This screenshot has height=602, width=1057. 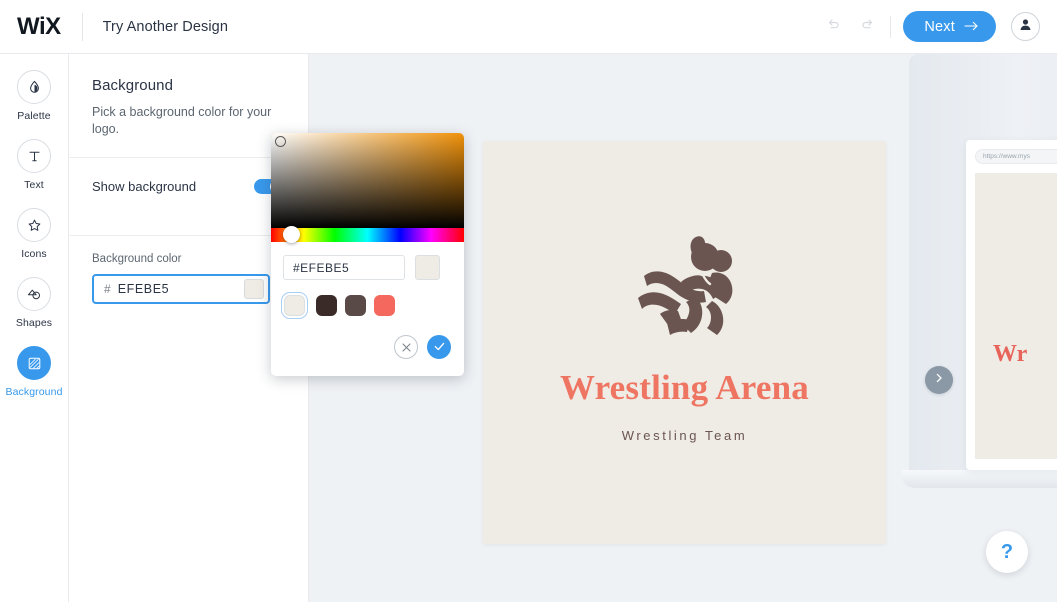 I want to click on try-another-design-link: Try Another Design, so click(x=165, y=27).